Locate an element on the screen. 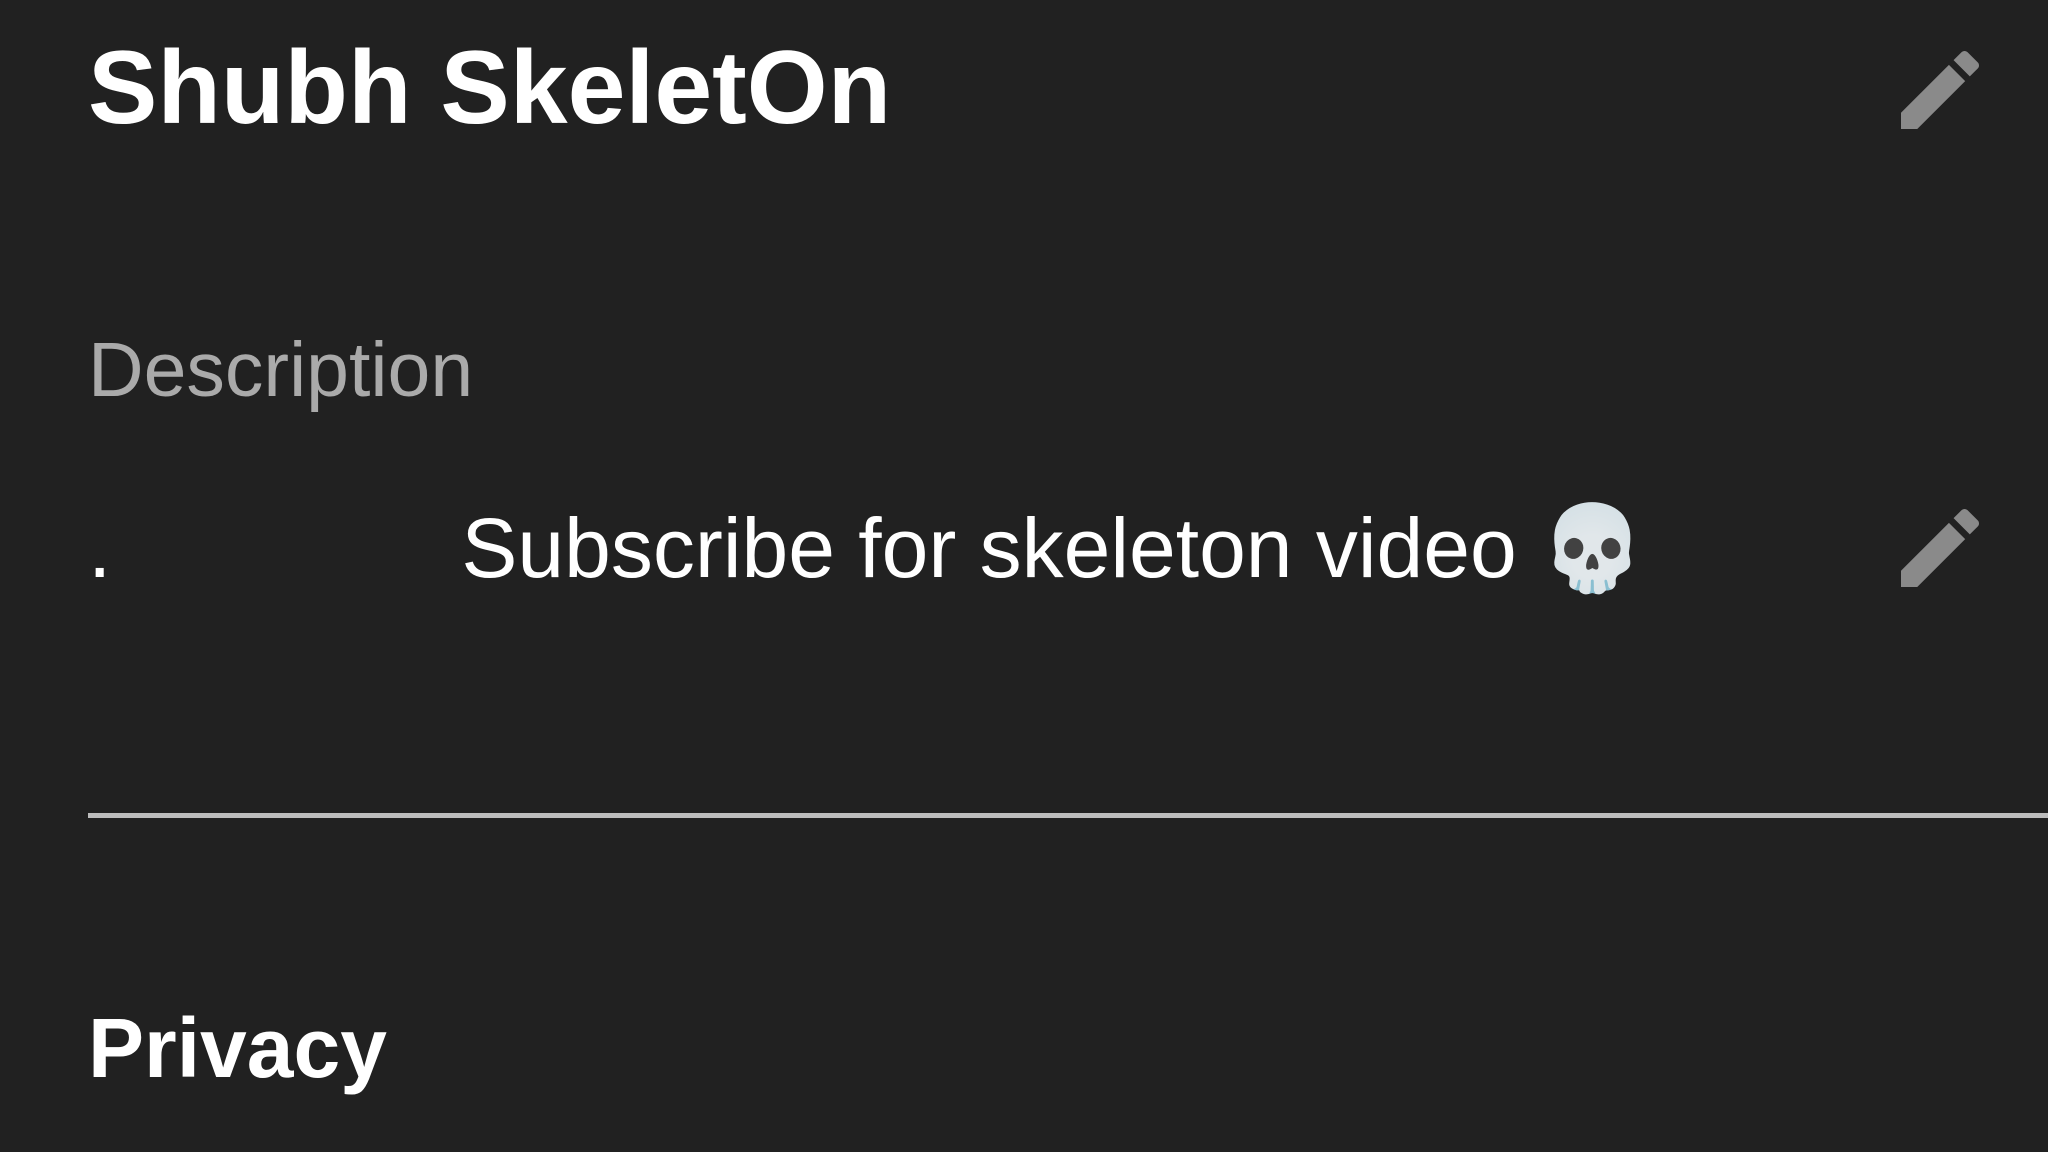 This screenshot has height=1152, width=2048. edit-description-button is located at coordinates (1940, 548).